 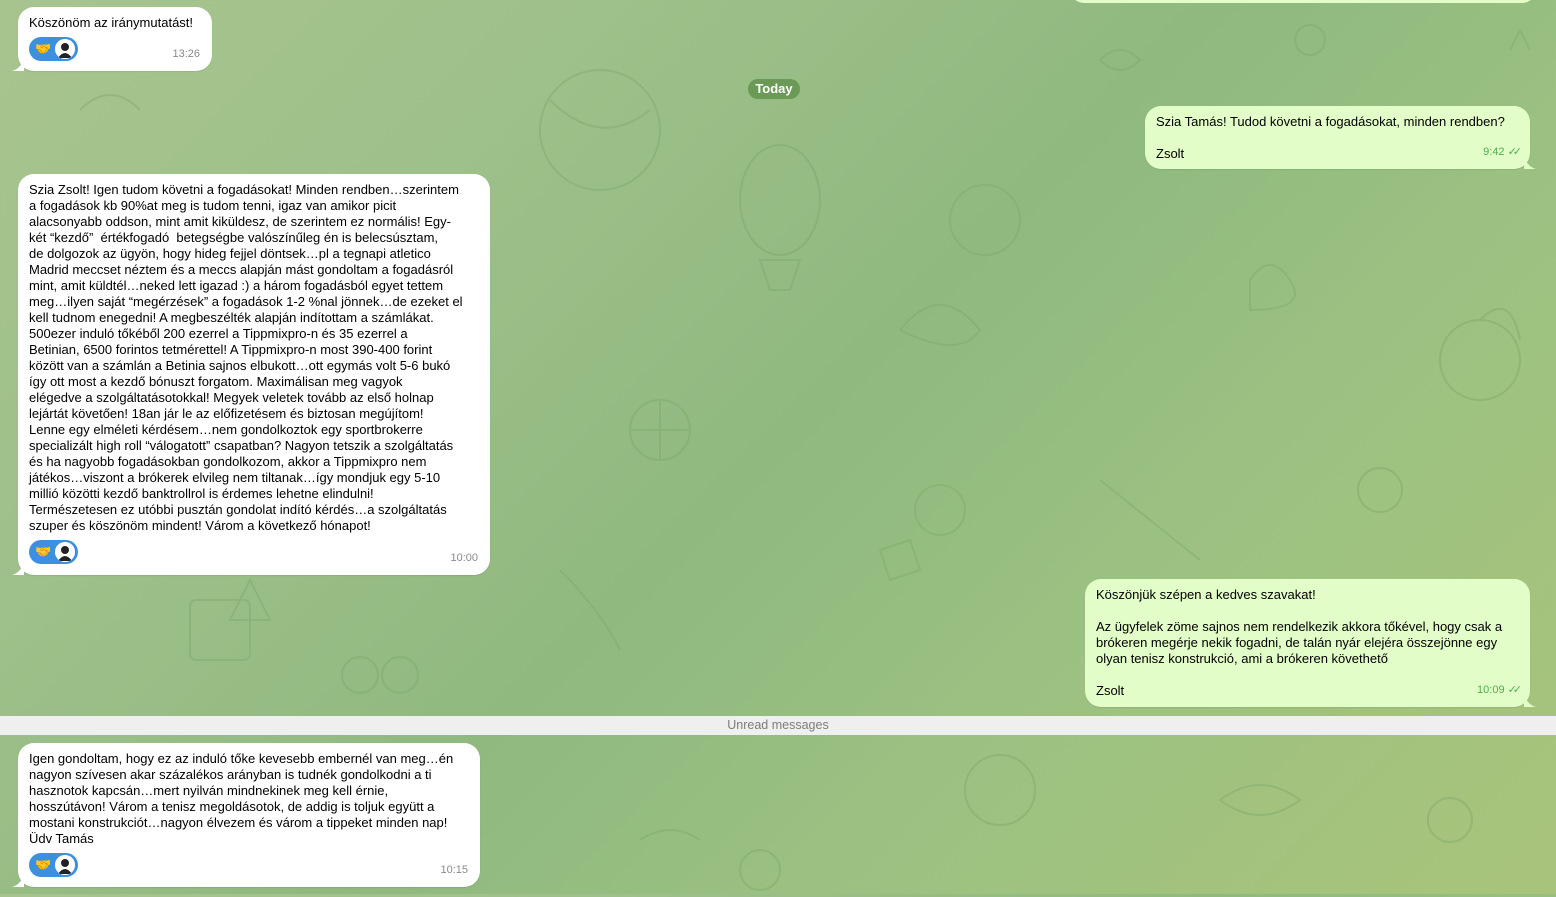 What do you see at coordinates (1303, 1) in the screenshot?
I see `previous-outgoing-bubble` at bounding box center [1303, 1].